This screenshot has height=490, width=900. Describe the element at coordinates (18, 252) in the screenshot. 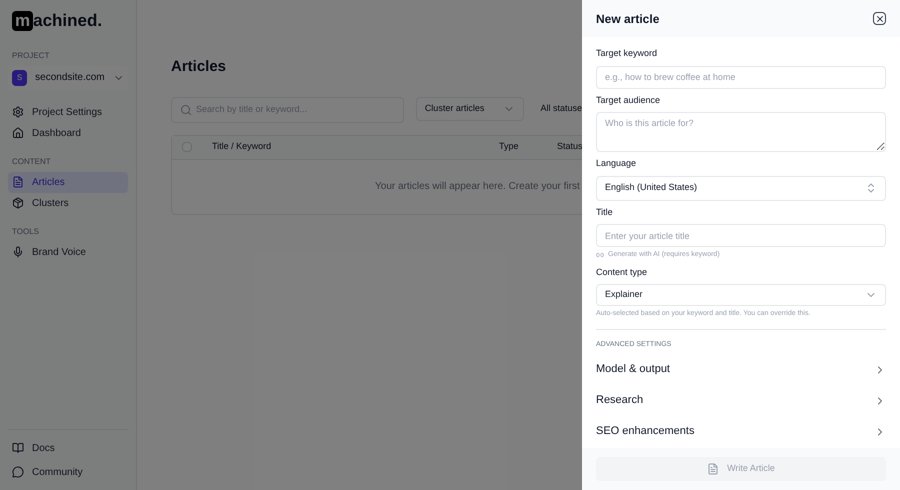

I see `microphone-icon` at that location.